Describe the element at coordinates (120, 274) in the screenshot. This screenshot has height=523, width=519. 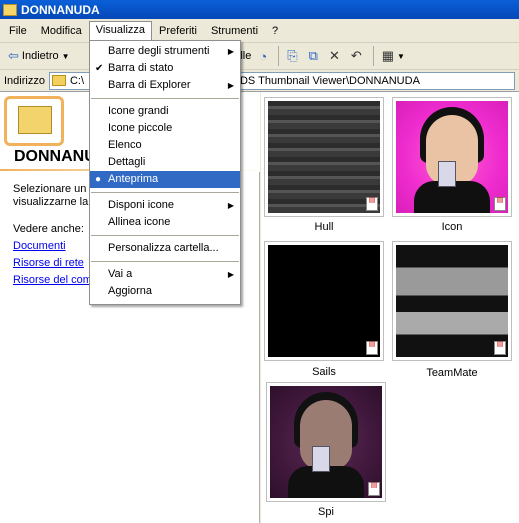
I see `menu-item-label: Vai a` at that location.